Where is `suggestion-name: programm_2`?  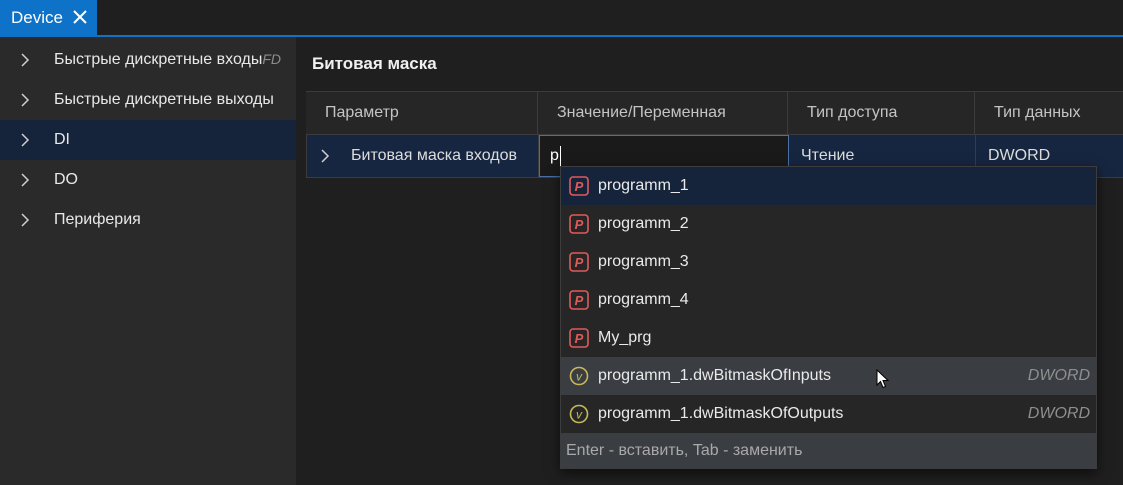
suggestion-name: programm_2 is located at coordinates (643, 223).